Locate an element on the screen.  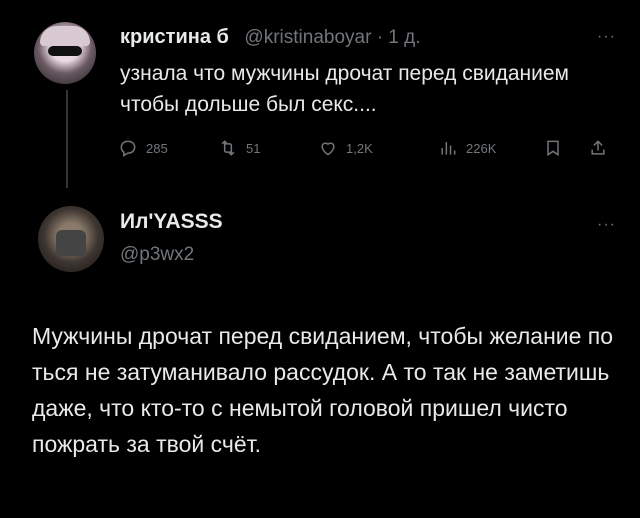
tweet-header: кристина б @kristinaboyar · 1 д. is located at coordinates (270, 37).